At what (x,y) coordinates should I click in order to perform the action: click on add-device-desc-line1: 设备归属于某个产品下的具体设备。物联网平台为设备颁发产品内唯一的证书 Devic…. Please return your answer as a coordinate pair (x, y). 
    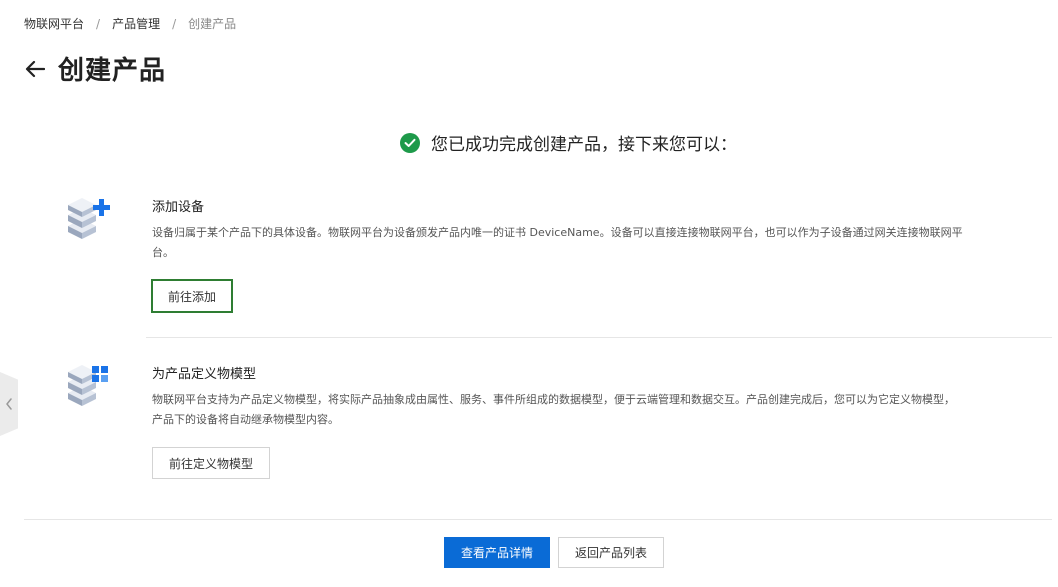
    Looking at the image, I should click on (557, 232).